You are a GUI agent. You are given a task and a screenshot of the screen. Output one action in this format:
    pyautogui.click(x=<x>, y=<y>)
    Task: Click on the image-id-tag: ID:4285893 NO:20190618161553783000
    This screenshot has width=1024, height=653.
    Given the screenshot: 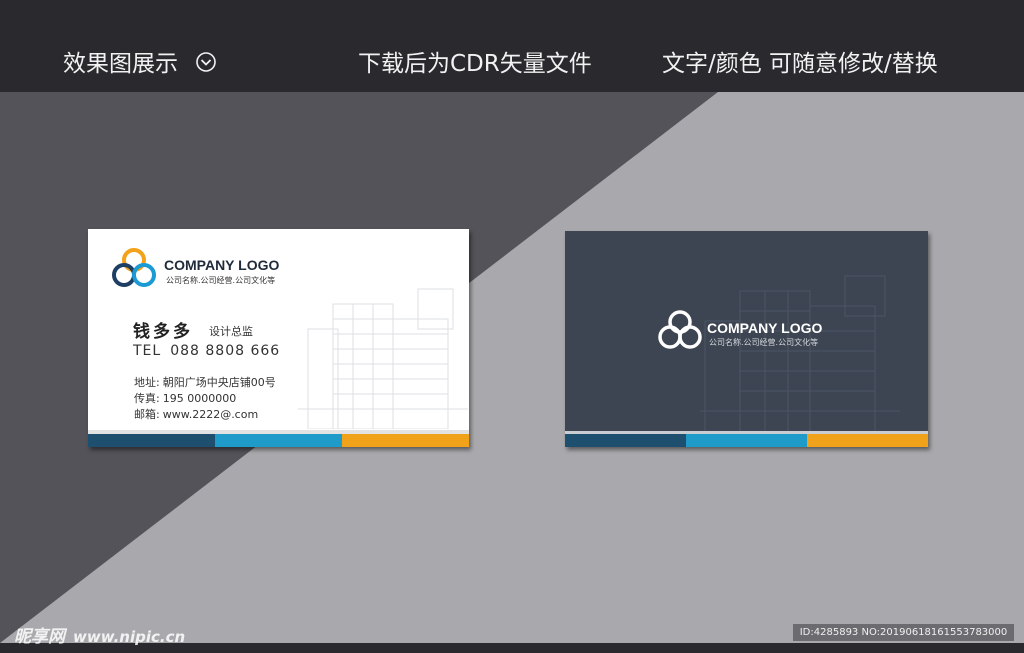 What is the action you would take?
    pyautogui.click(x=903, y=632)
    